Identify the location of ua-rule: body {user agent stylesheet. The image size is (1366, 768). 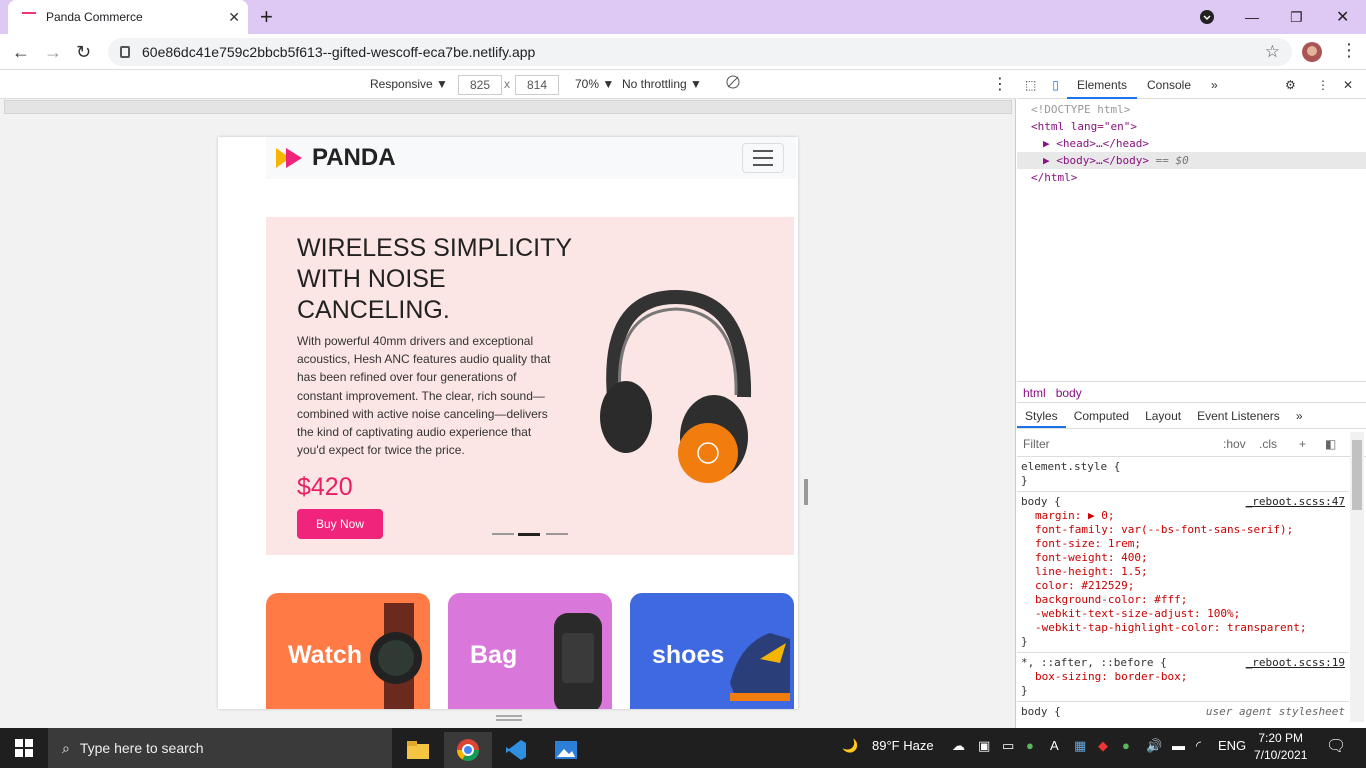
(1183, 712).